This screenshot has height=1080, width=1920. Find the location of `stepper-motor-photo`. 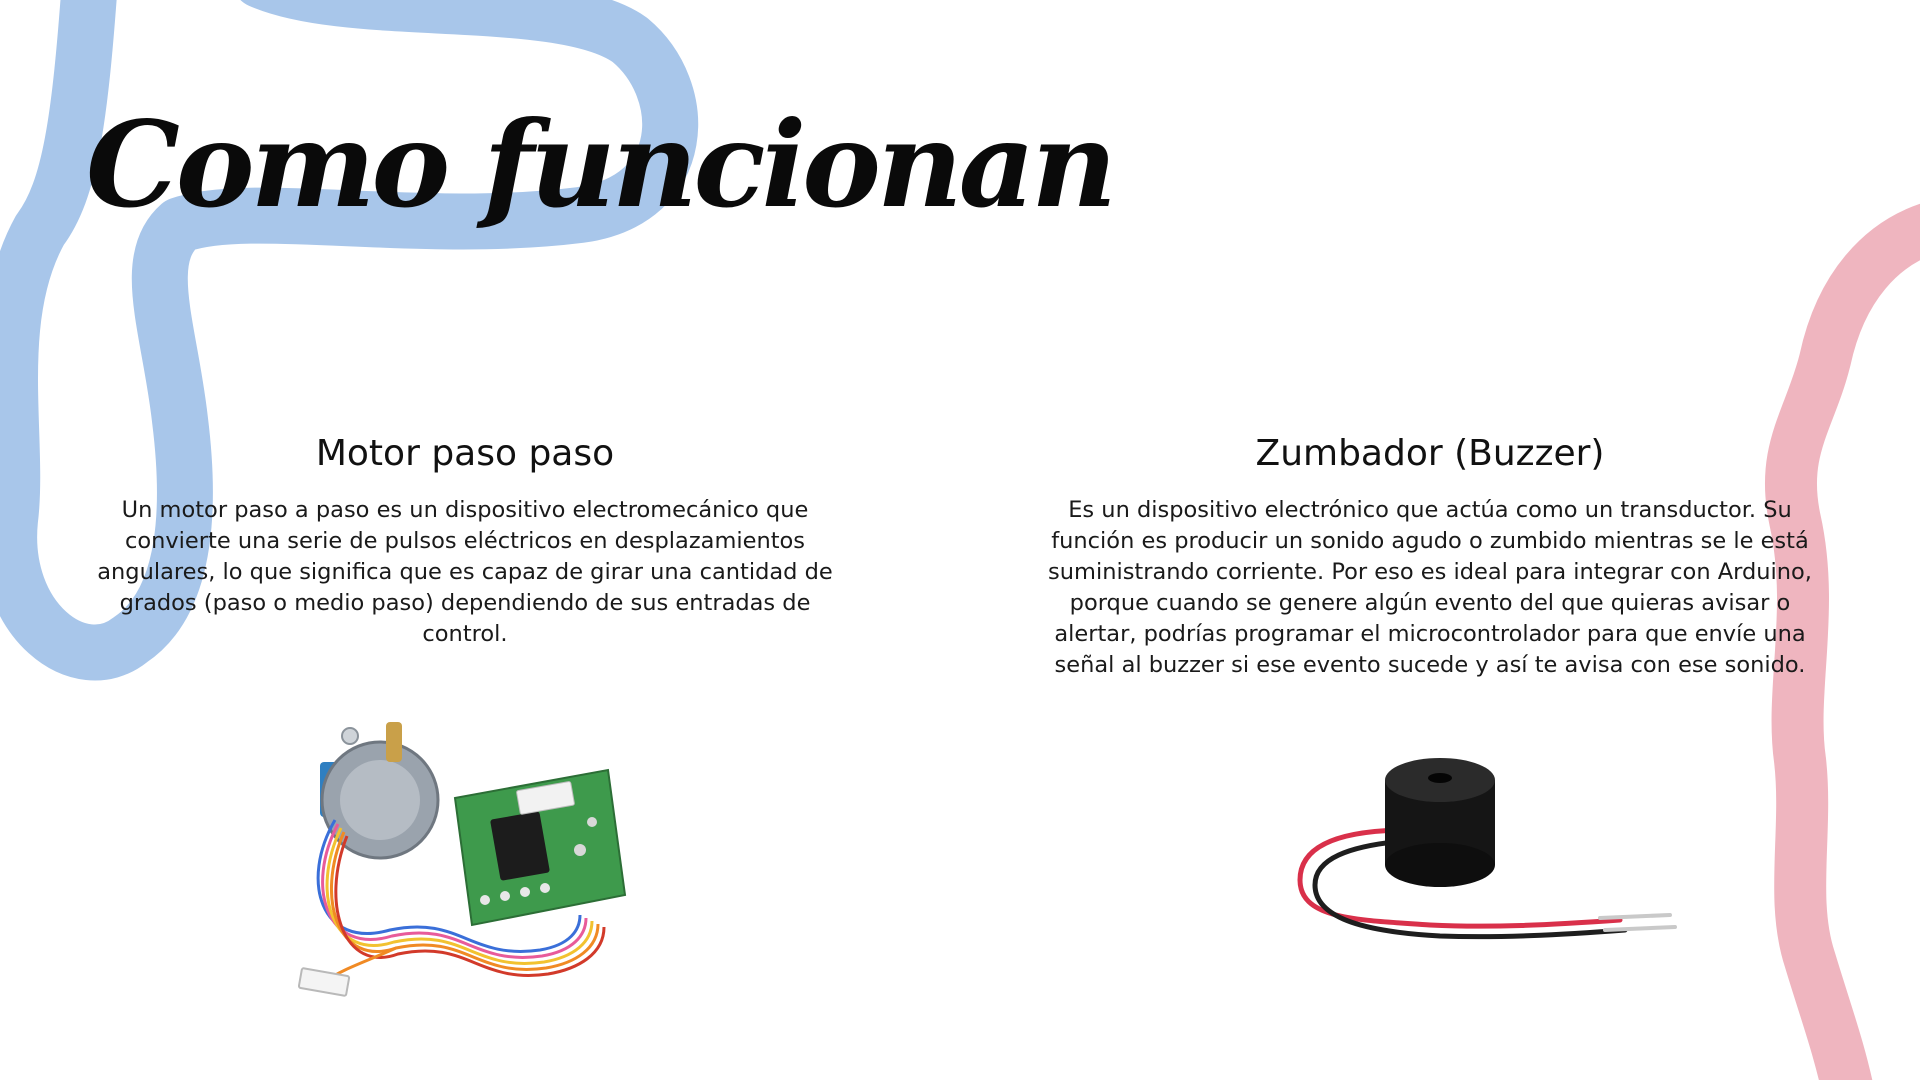

stepper-motor-photo is located at coordinates (465, 860).